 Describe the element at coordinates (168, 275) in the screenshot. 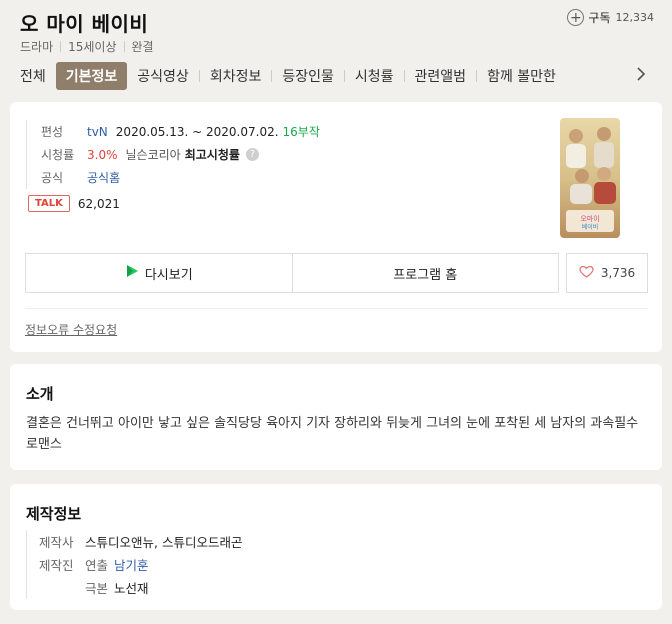

I see `replay-label: 다시보기` at that location.